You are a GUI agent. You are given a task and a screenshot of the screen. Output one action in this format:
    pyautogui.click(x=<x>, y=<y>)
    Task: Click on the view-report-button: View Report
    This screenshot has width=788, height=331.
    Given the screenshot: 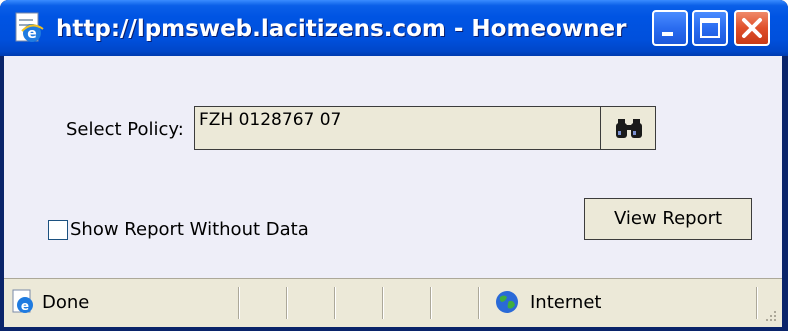 What is the action you would take?
    pyautogui.click(x=668, y=219)
    